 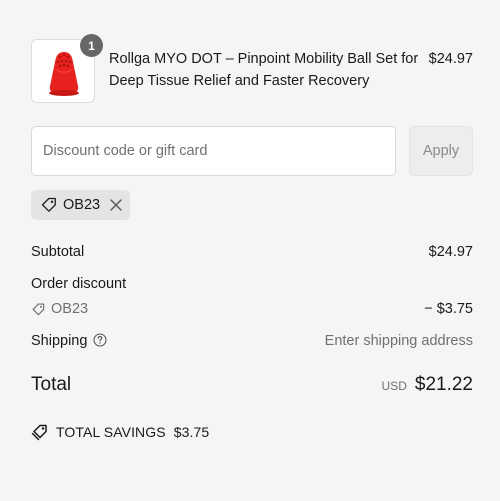 What do you see at coordinates (252, 309) in the screenshot?
I see `order-discount-detail-row: OB23 − $3.75` at bounding box center [252, 309].